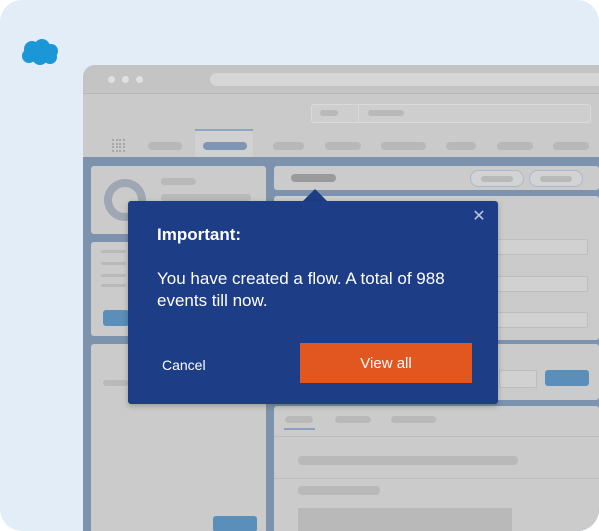 The image size is (599, 531). What do you see at coordinates (40, 52) in the screenshot?
I see `cloud-logo-icon` at bounding box center [40, 52].